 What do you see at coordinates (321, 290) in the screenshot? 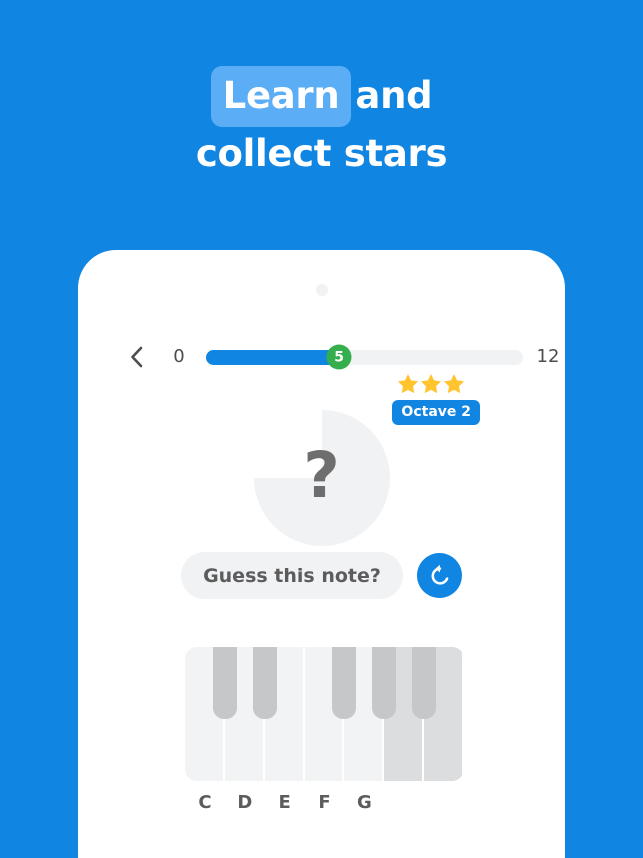
I see `camera-dot-icon` at bounding box center [321, 290].